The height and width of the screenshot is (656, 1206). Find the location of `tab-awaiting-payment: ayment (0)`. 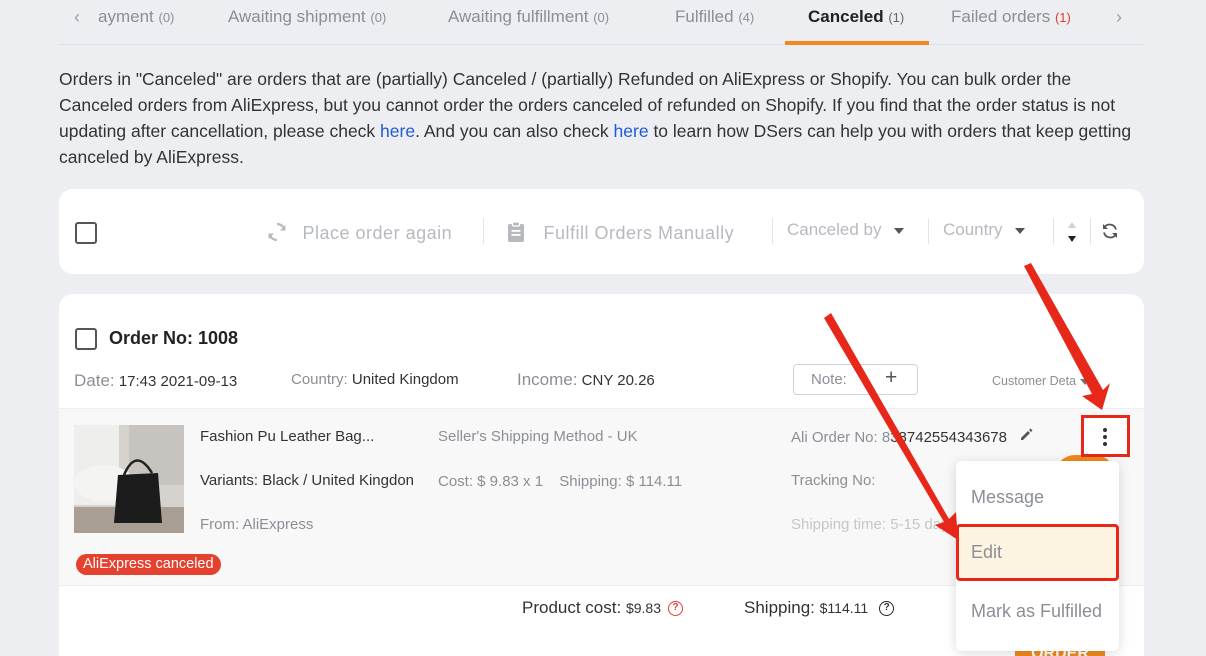

tab-awaiting-payment: ayment (0) is located at coordinates (136, 22).